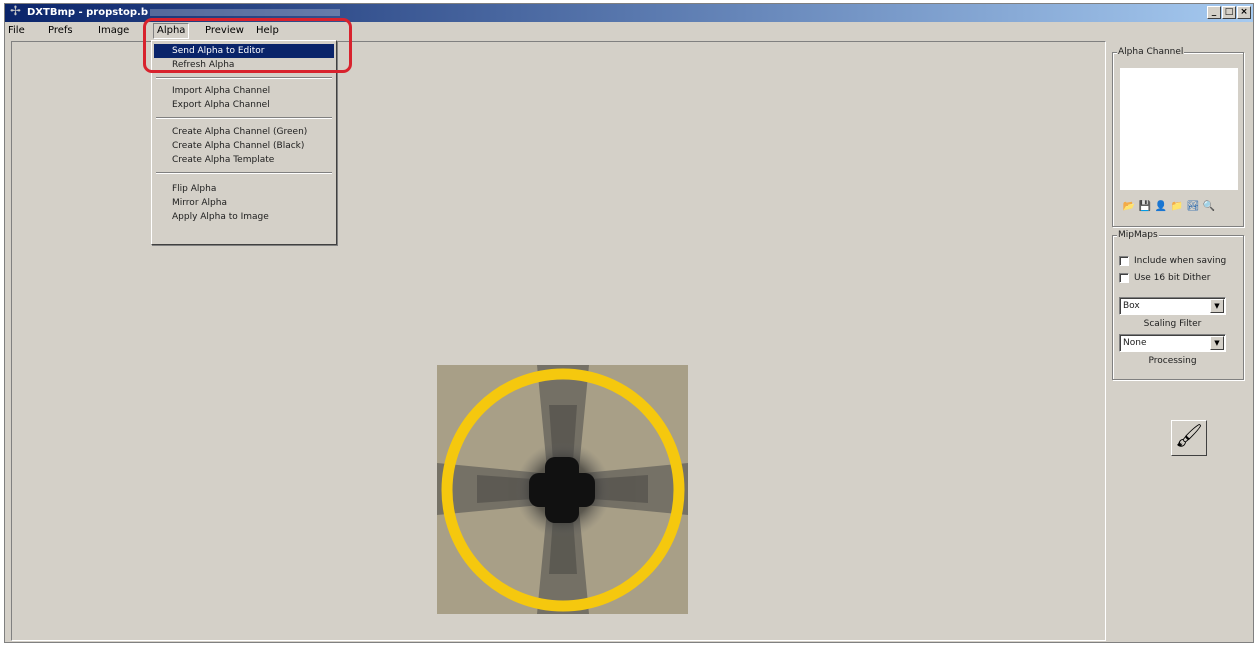  I want to click on menu-file: File, so click(16, 31).